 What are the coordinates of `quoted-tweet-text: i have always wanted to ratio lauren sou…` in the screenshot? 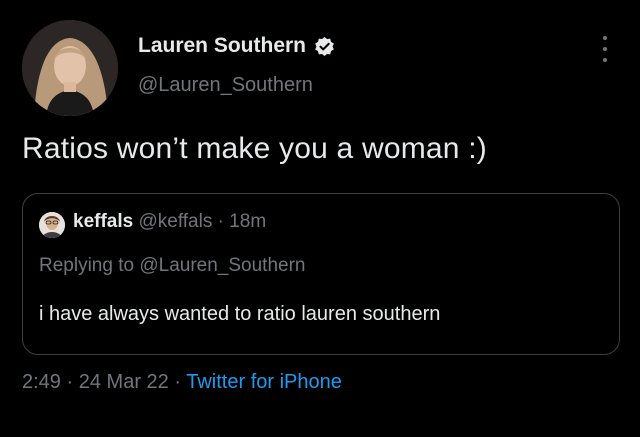 It's located at (240, 314).